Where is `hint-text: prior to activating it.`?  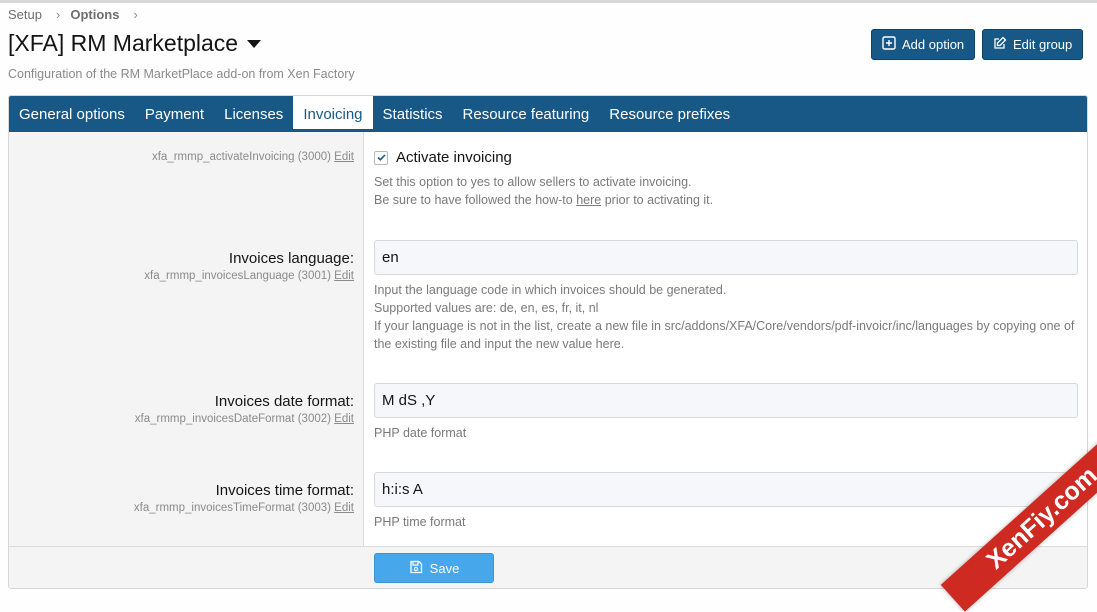 hint-text: prior to activating it. is located at coordinates (657, 200).